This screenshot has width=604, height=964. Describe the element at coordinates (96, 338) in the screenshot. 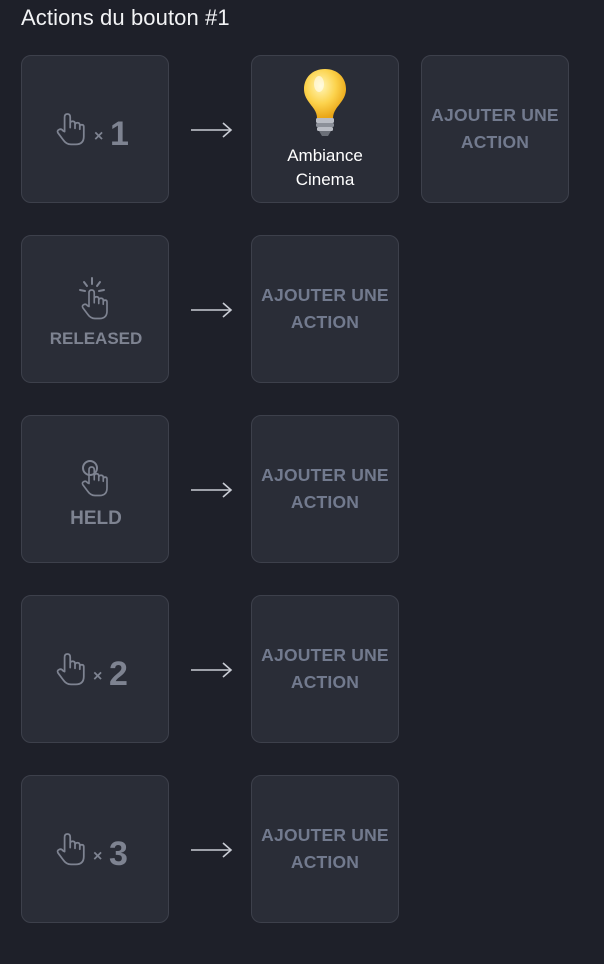

I see `svg-text: RELEASED` at that location.